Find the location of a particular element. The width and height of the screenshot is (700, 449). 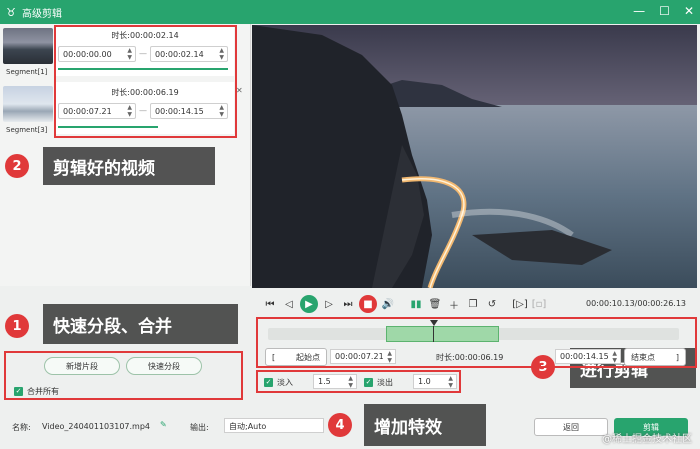

annotation-number: 2 is located at coordinates (17, 166).